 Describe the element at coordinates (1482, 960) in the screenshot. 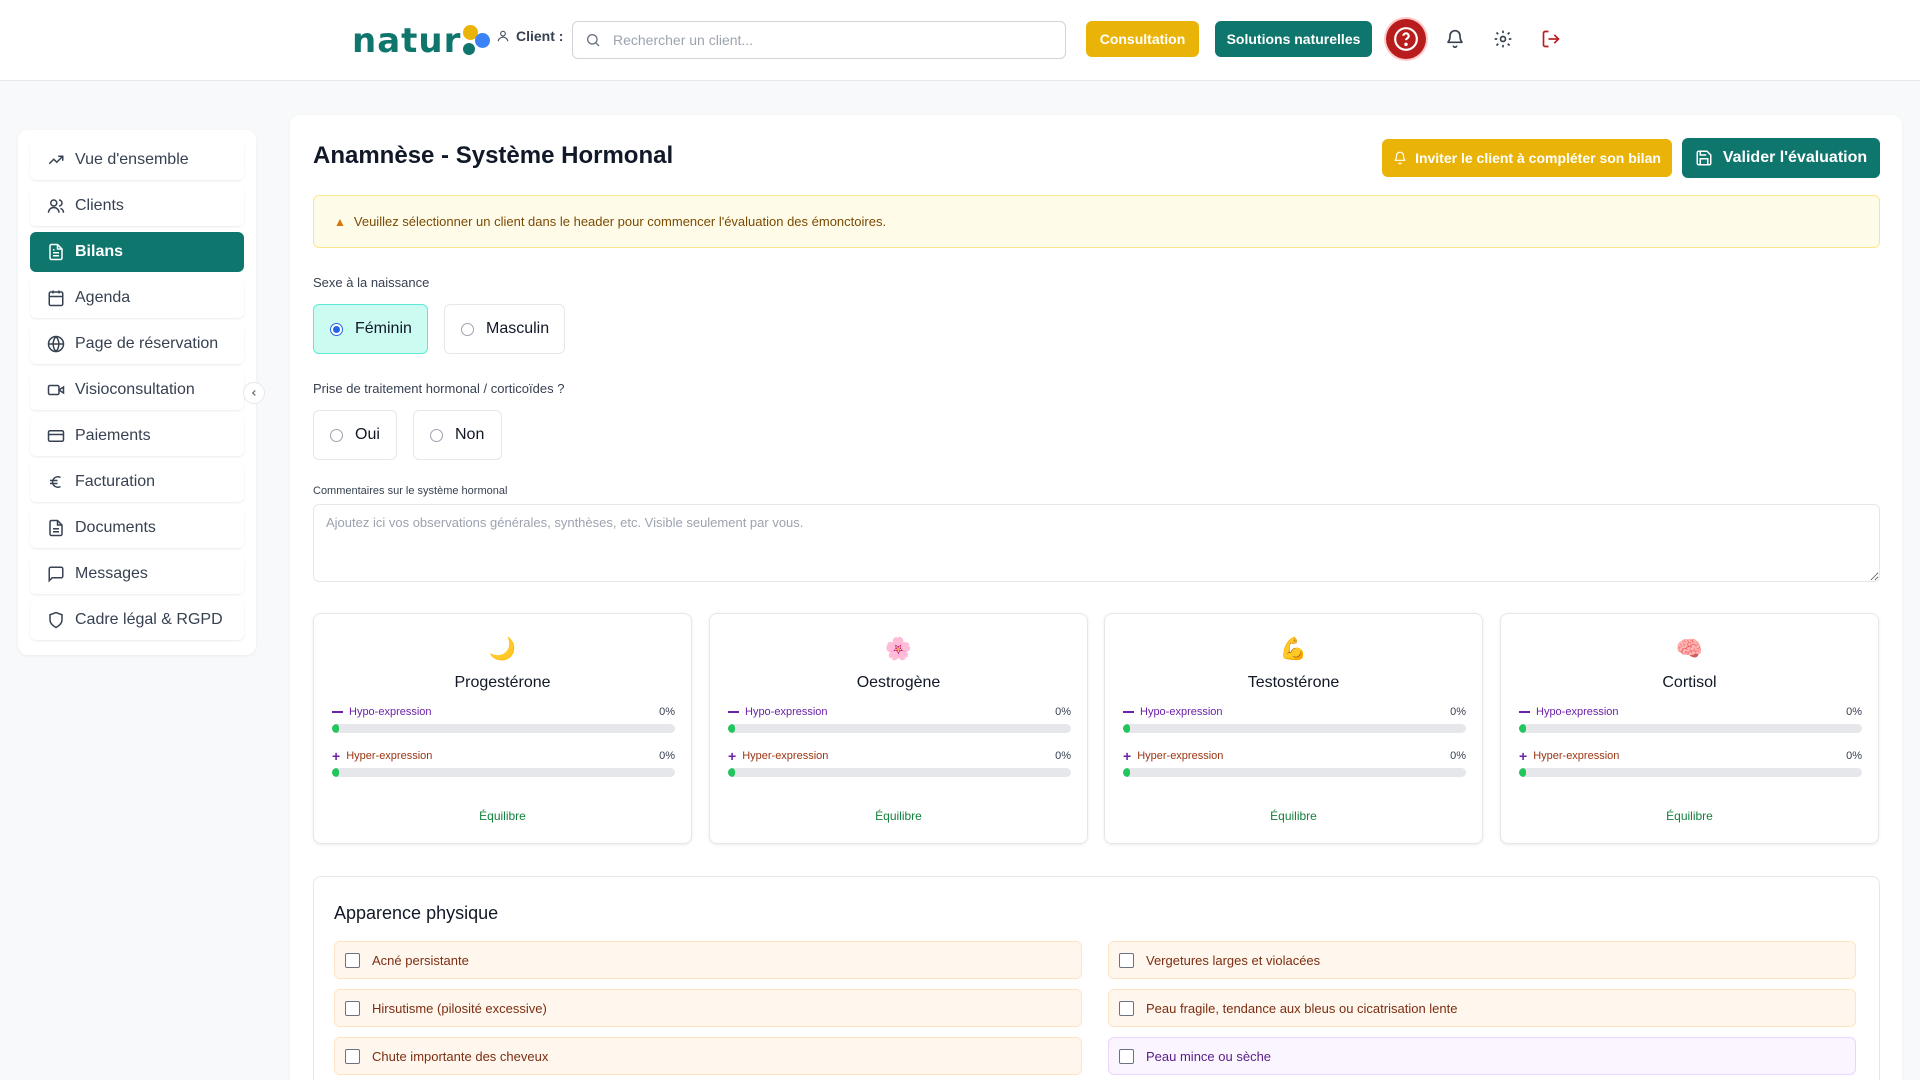

I see `symptom-item: Vergetures larges et violacées` at that location.